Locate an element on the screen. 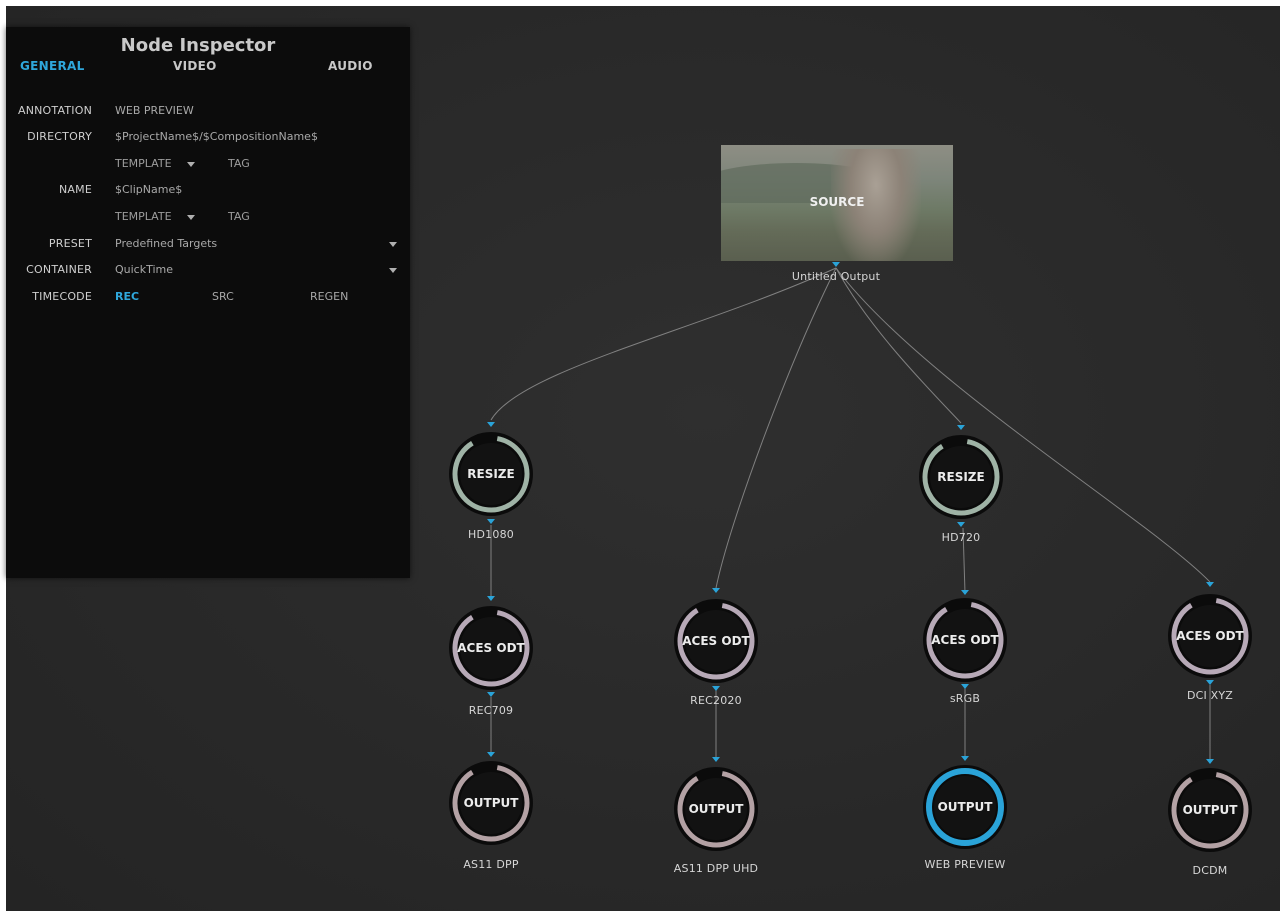 Image resolution: width=1280 pixels, height=911 pixels. odt-dcixyz-input-port is located at coordinates (1210, 584).